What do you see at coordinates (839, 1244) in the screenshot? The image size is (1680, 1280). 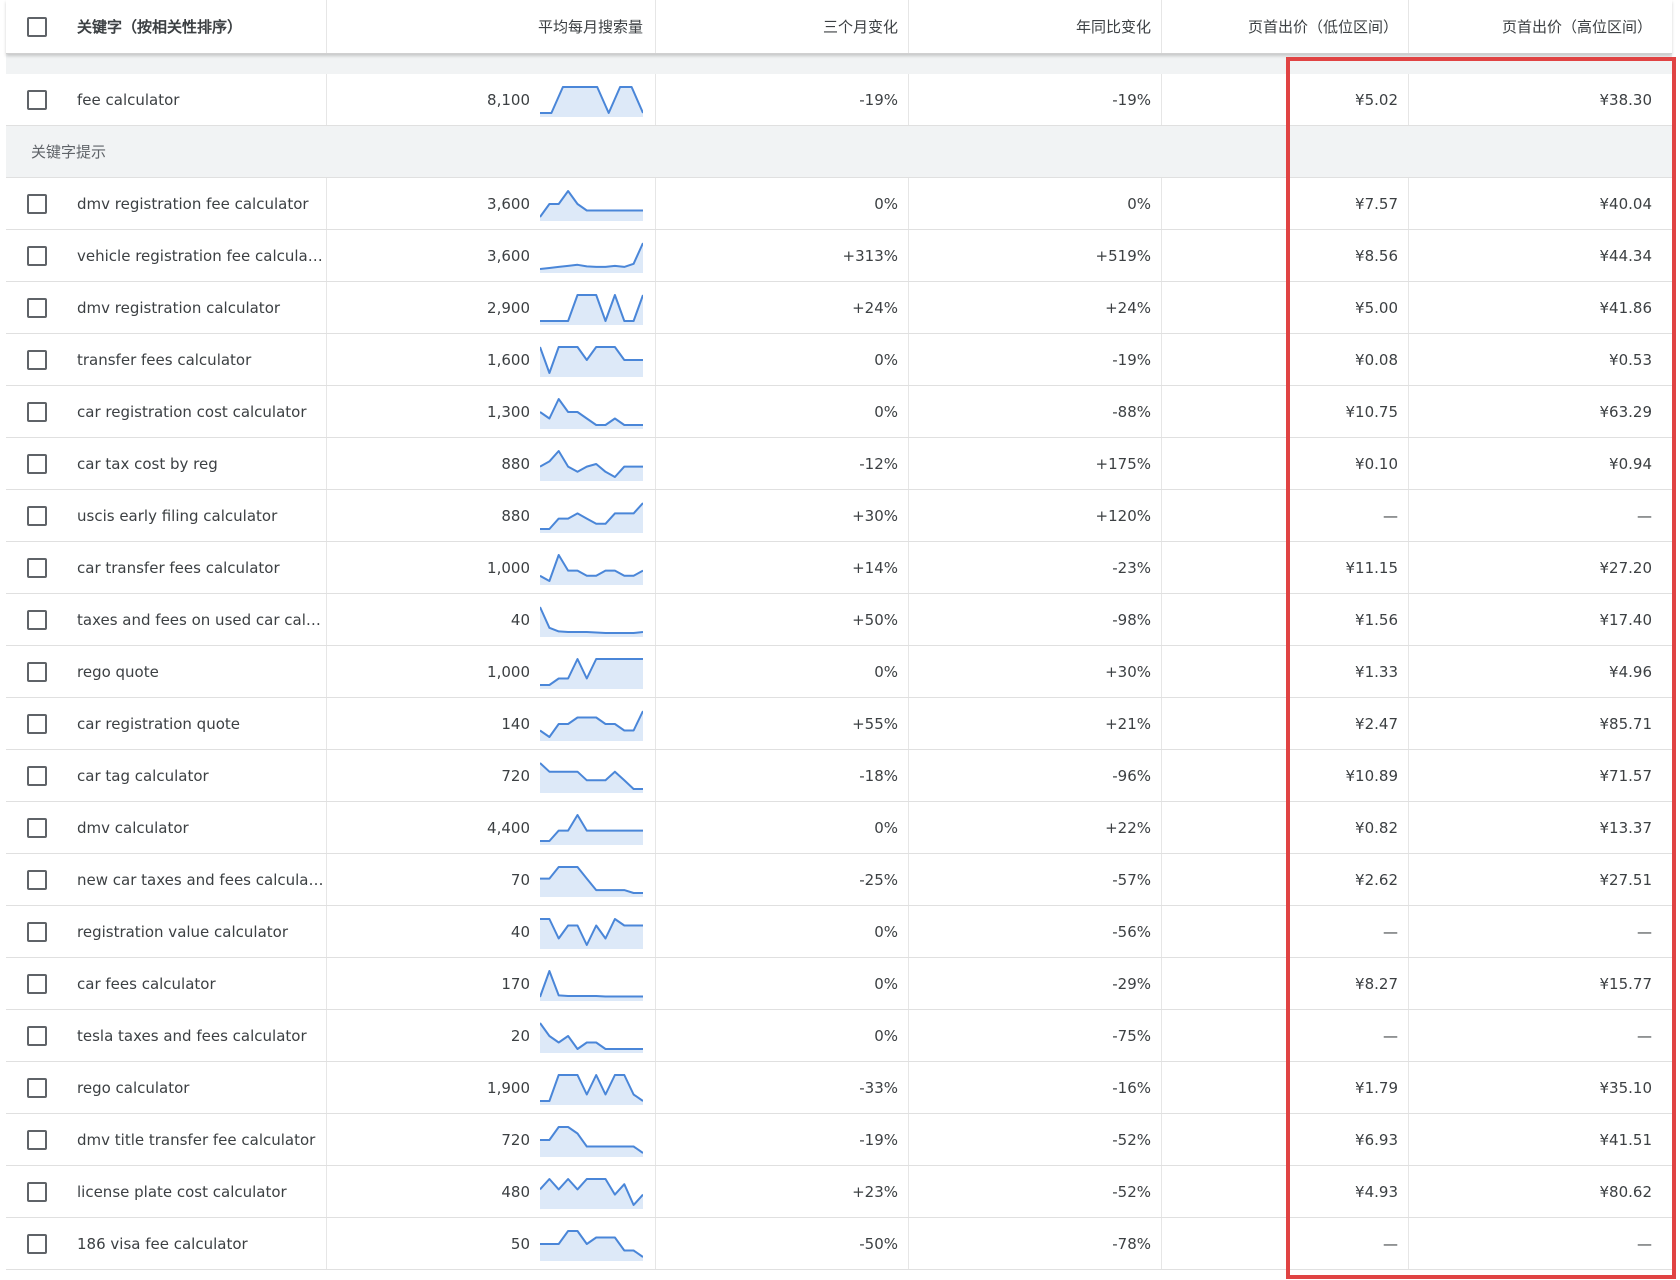 I see `table-row: 186 visa fee calculator 50 -50% -78% — —` at bounding box center [839, 1244].